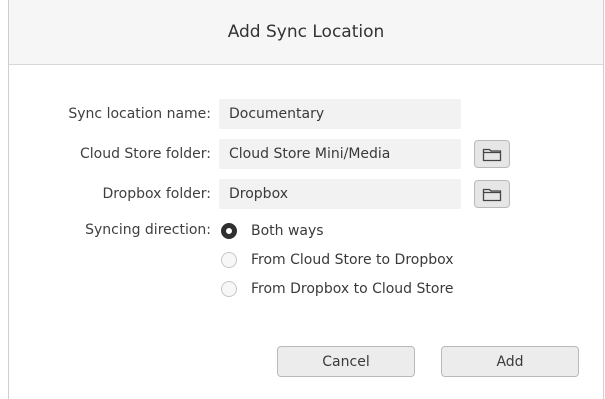 This screenshot has height=399, width=605. What do you see at coordinates (229, 231) in the screenshot?
I see `radio-button-selected` at bounding box center [229, 231].